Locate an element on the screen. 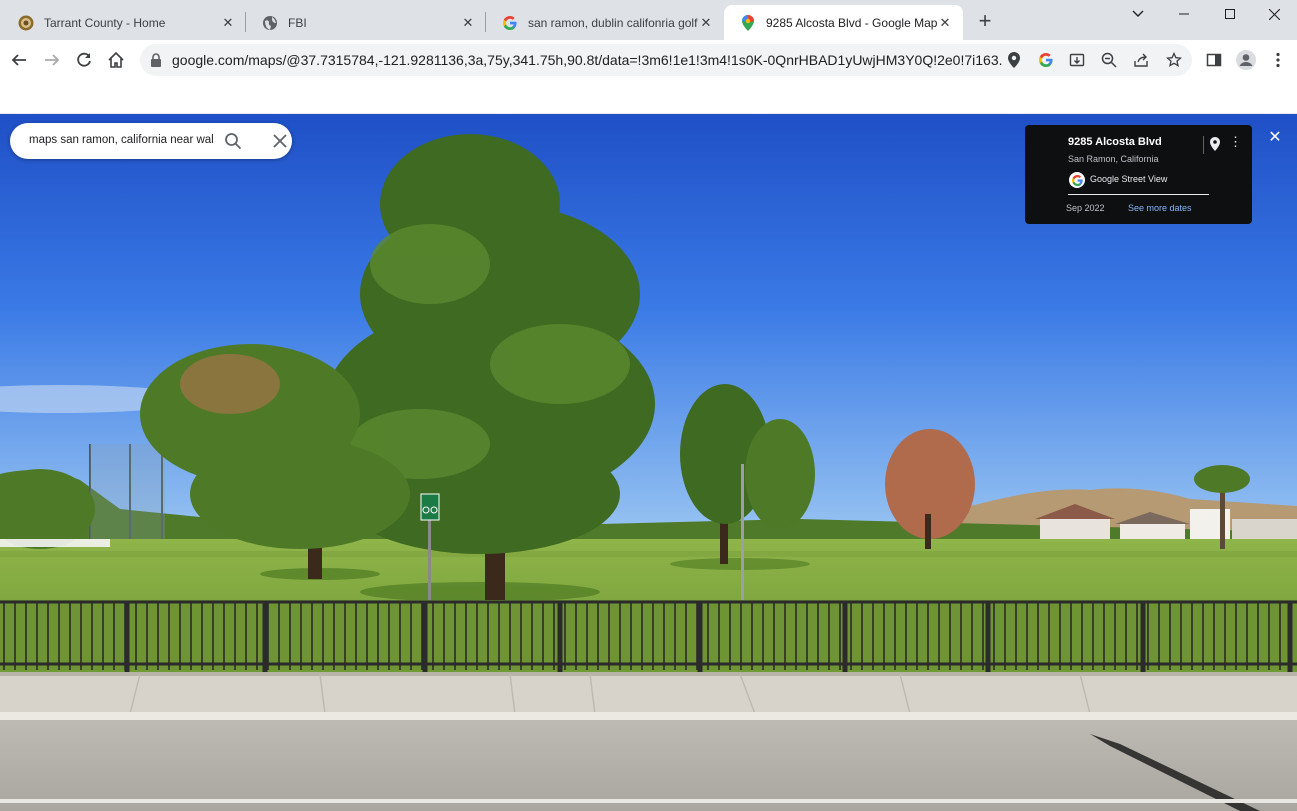 This screenshot has width=1297, height=811. google-lens-icon is located at coordinates (1046, 60).